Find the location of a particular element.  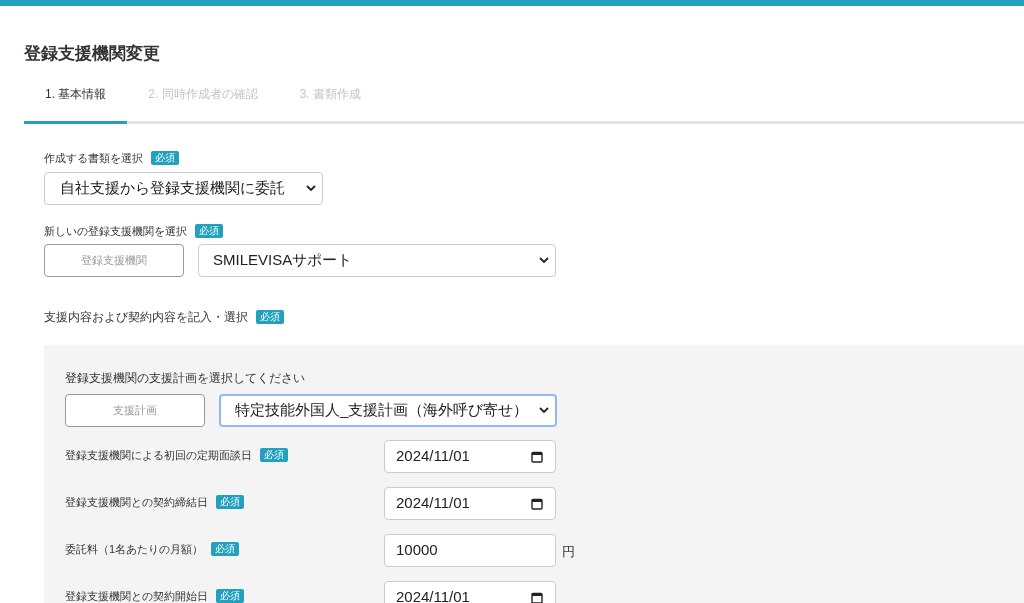

field-label: 支援内容および契約内容を記入・選択 is located at coordinates (146, 317).